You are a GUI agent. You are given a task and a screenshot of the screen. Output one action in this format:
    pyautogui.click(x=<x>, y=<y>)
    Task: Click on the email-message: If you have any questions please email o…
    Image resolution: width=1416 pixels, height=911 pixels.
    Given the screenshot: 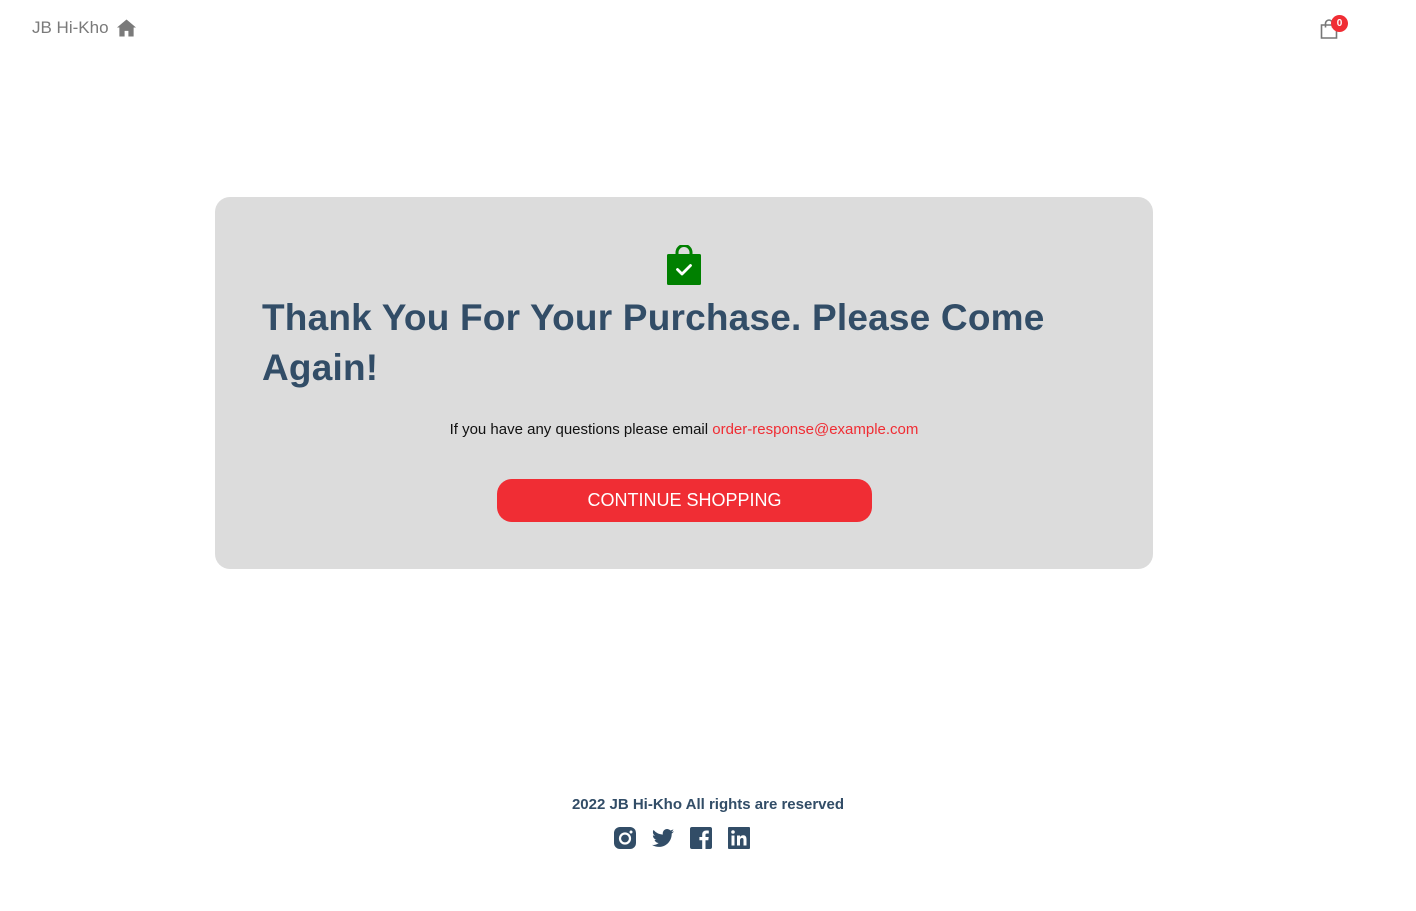 What is the action you would take?
    pyautogui.click(x=684, y=429)
    